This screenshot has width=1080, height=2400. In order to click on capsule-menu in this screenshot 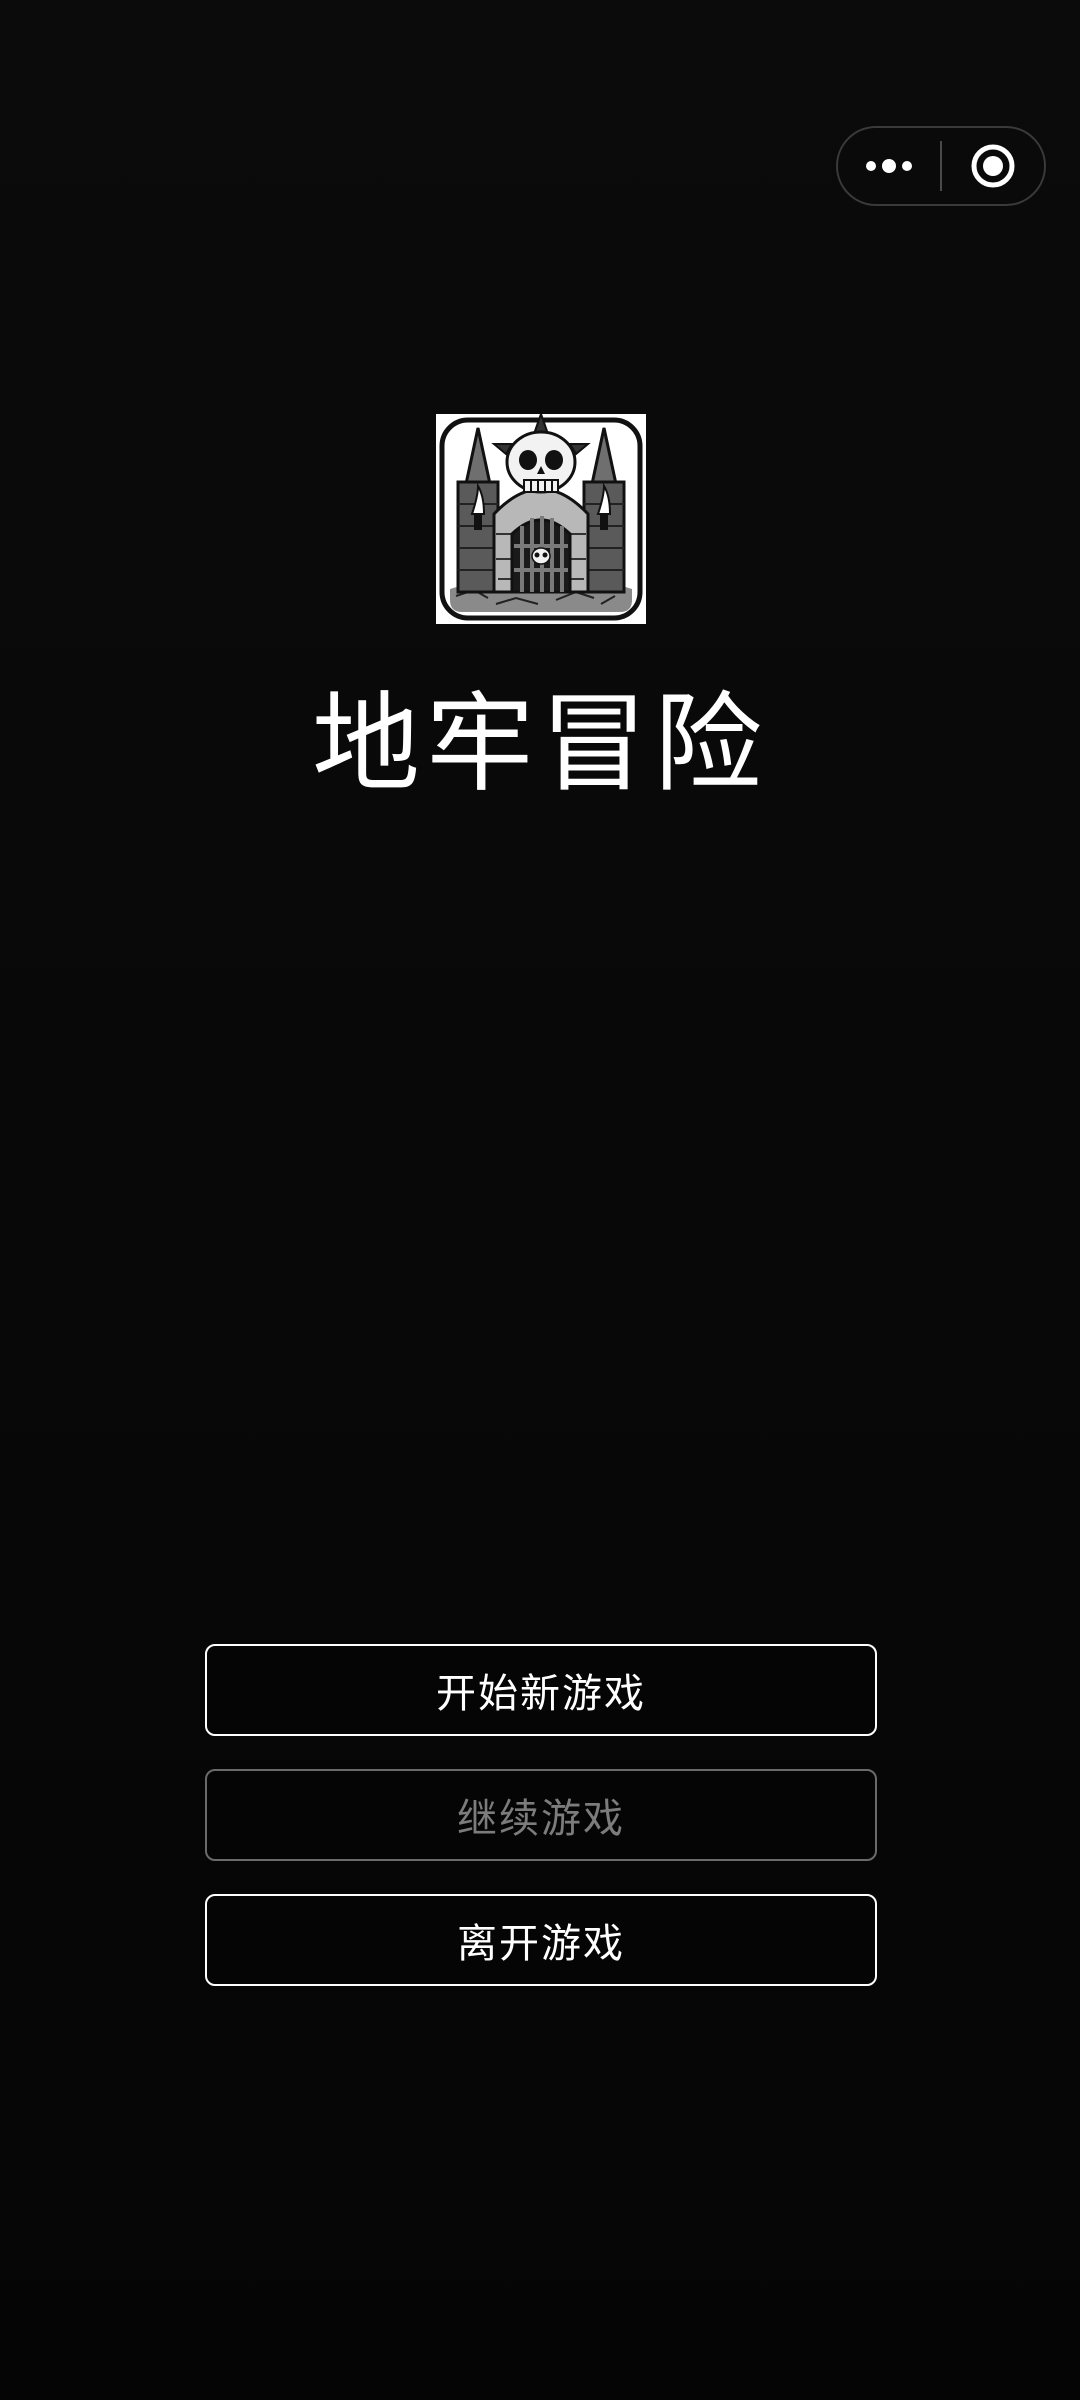, I will do `click(941, 166)`.